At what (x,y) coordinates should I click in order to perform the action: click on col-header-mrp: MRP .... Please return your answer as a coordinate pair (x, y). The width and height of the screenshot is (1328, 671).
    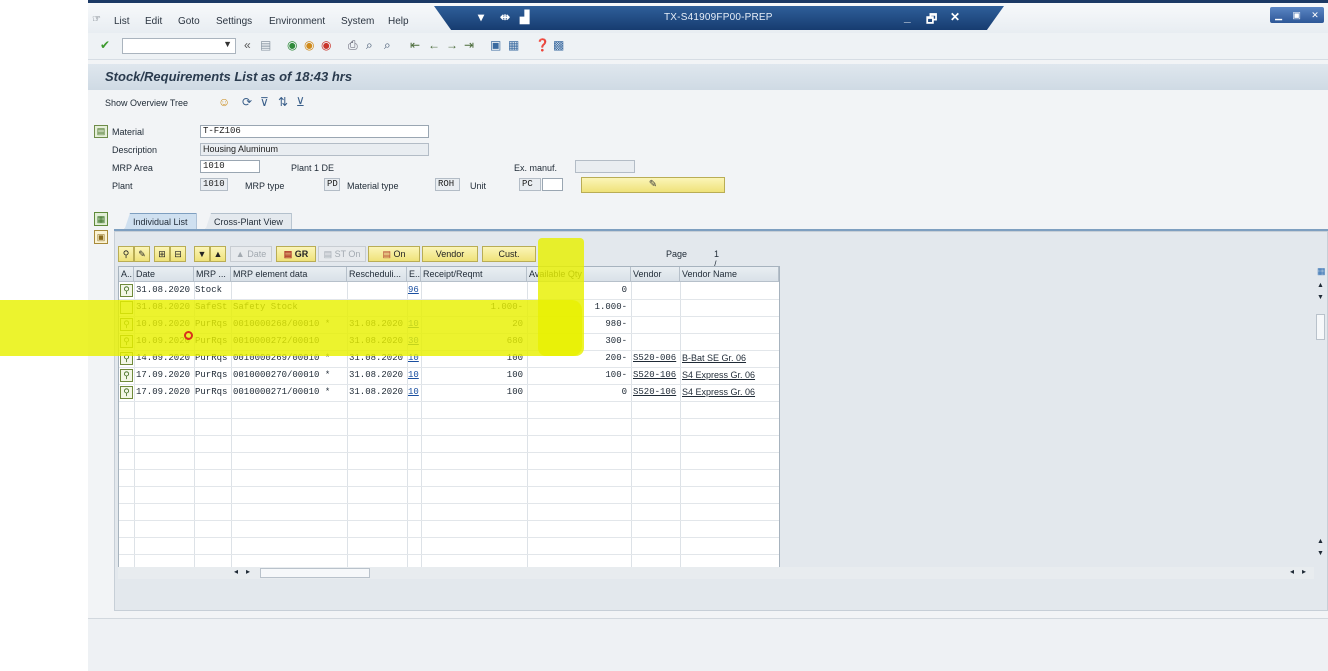
    Looking at the image, I should click on (212, 274).